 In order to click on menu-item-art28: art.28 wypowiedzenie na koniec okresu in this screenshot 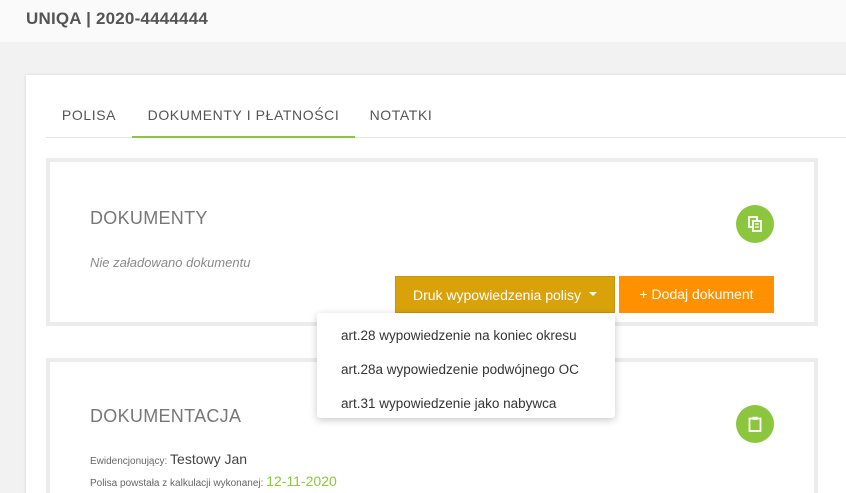, I will do `click(466, 336)`.